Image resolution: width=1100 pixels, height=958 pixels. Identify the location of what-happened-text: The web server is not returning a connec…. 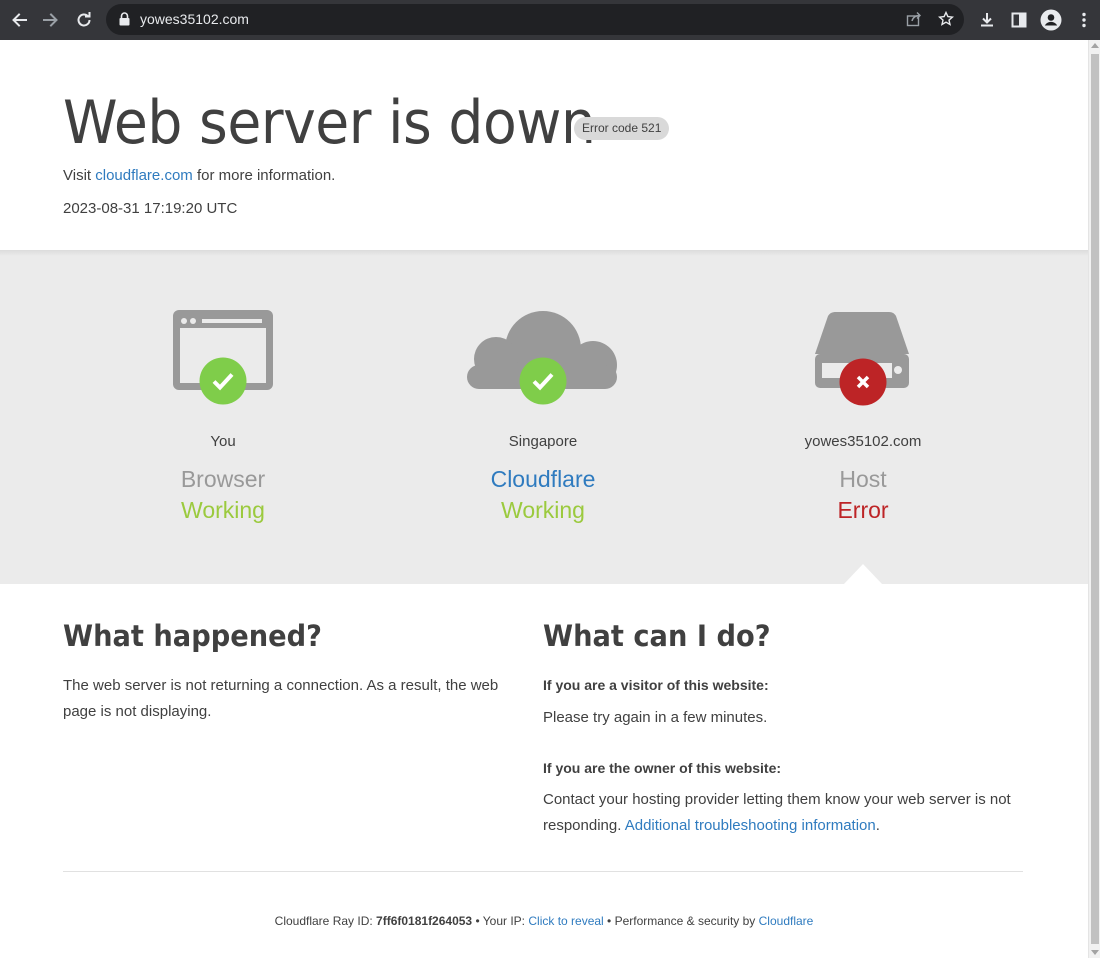
(281, 698).